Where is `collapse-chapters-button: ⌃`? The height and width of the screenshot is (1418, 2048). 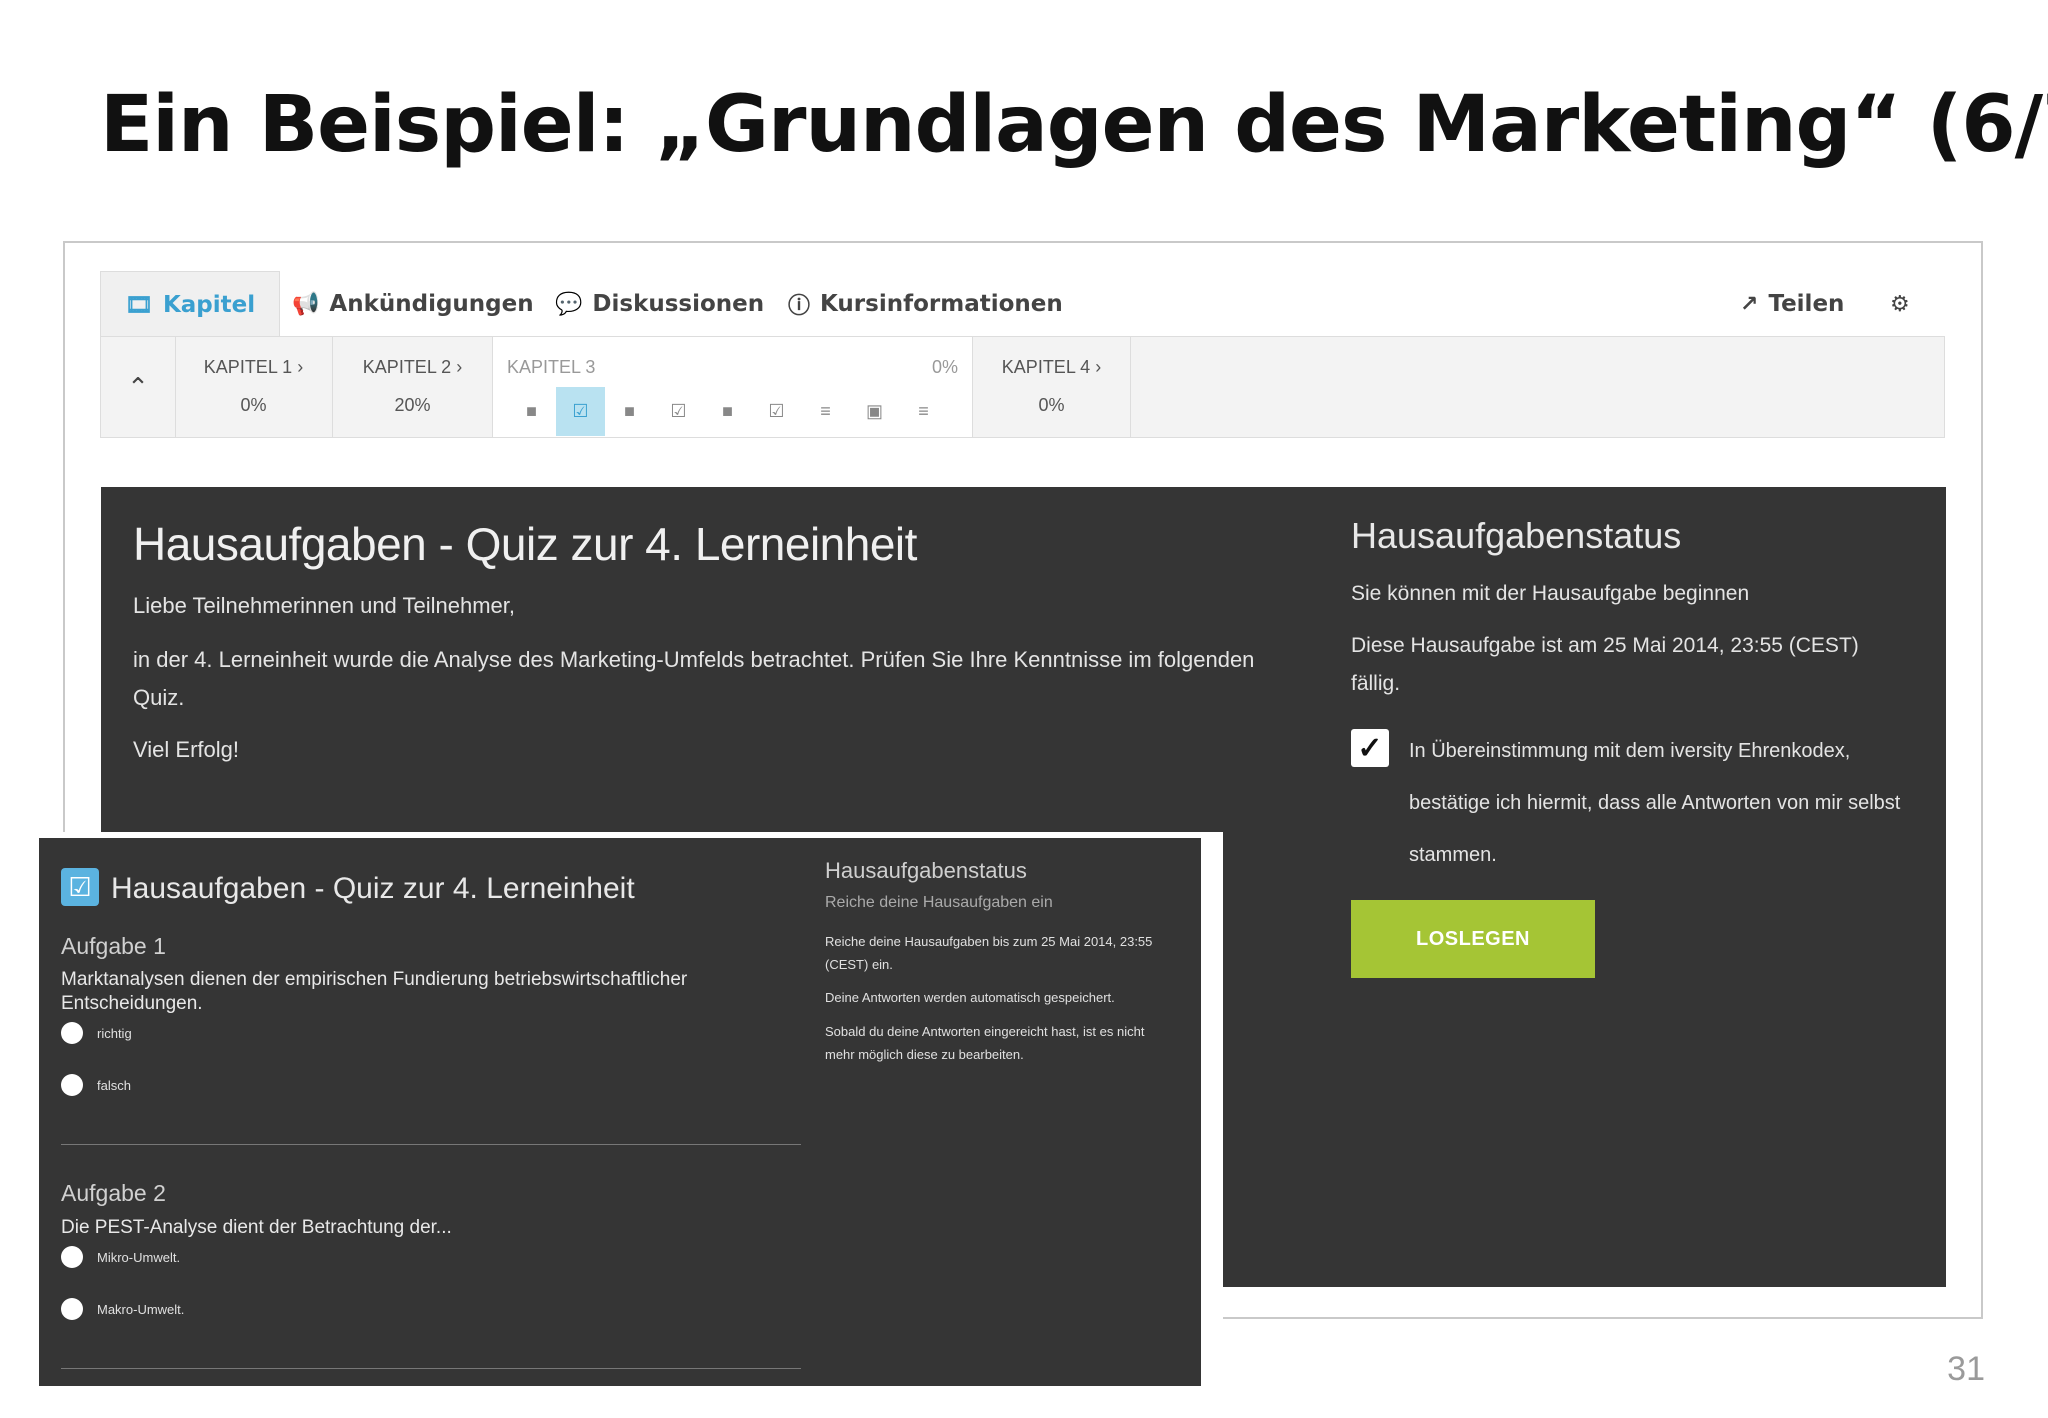
collapse-chapters-button: ⌃ is located at coordinates (138, 387).